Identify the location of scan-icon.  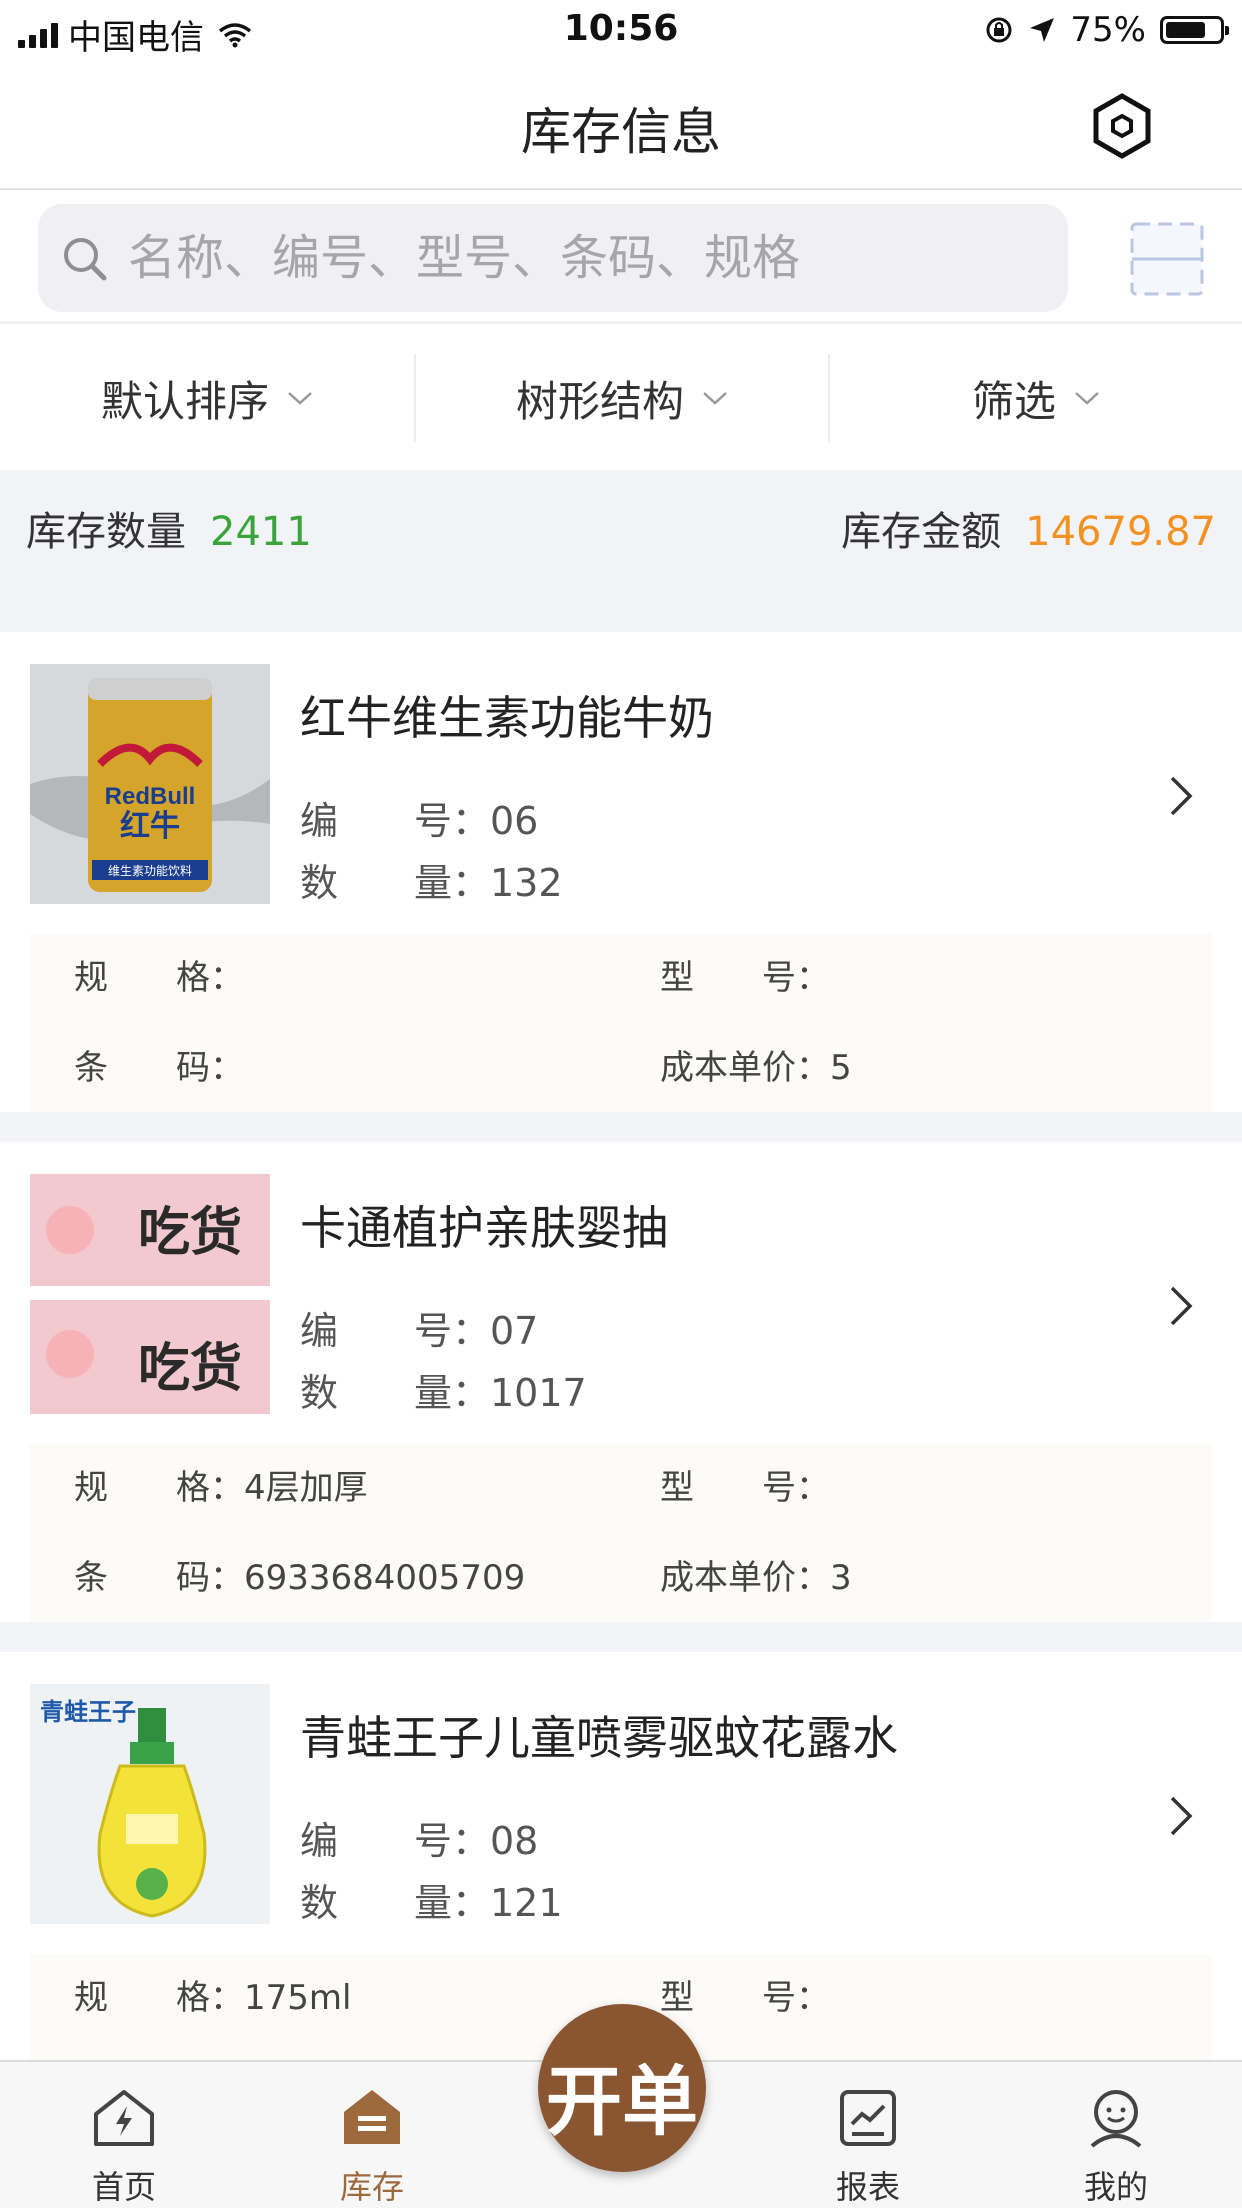
(1167, 259).